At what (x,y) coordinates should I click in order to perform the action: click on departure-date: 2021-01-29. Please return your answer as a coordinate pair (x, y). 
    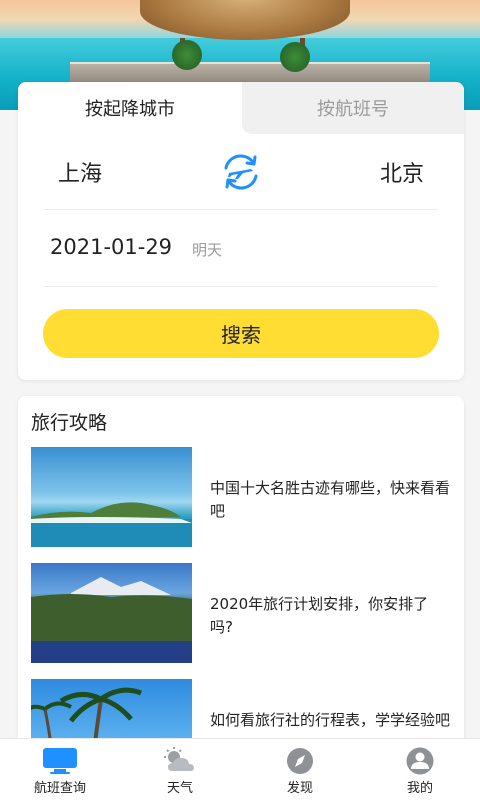
    Looking at the image, I should click on (111, 247).